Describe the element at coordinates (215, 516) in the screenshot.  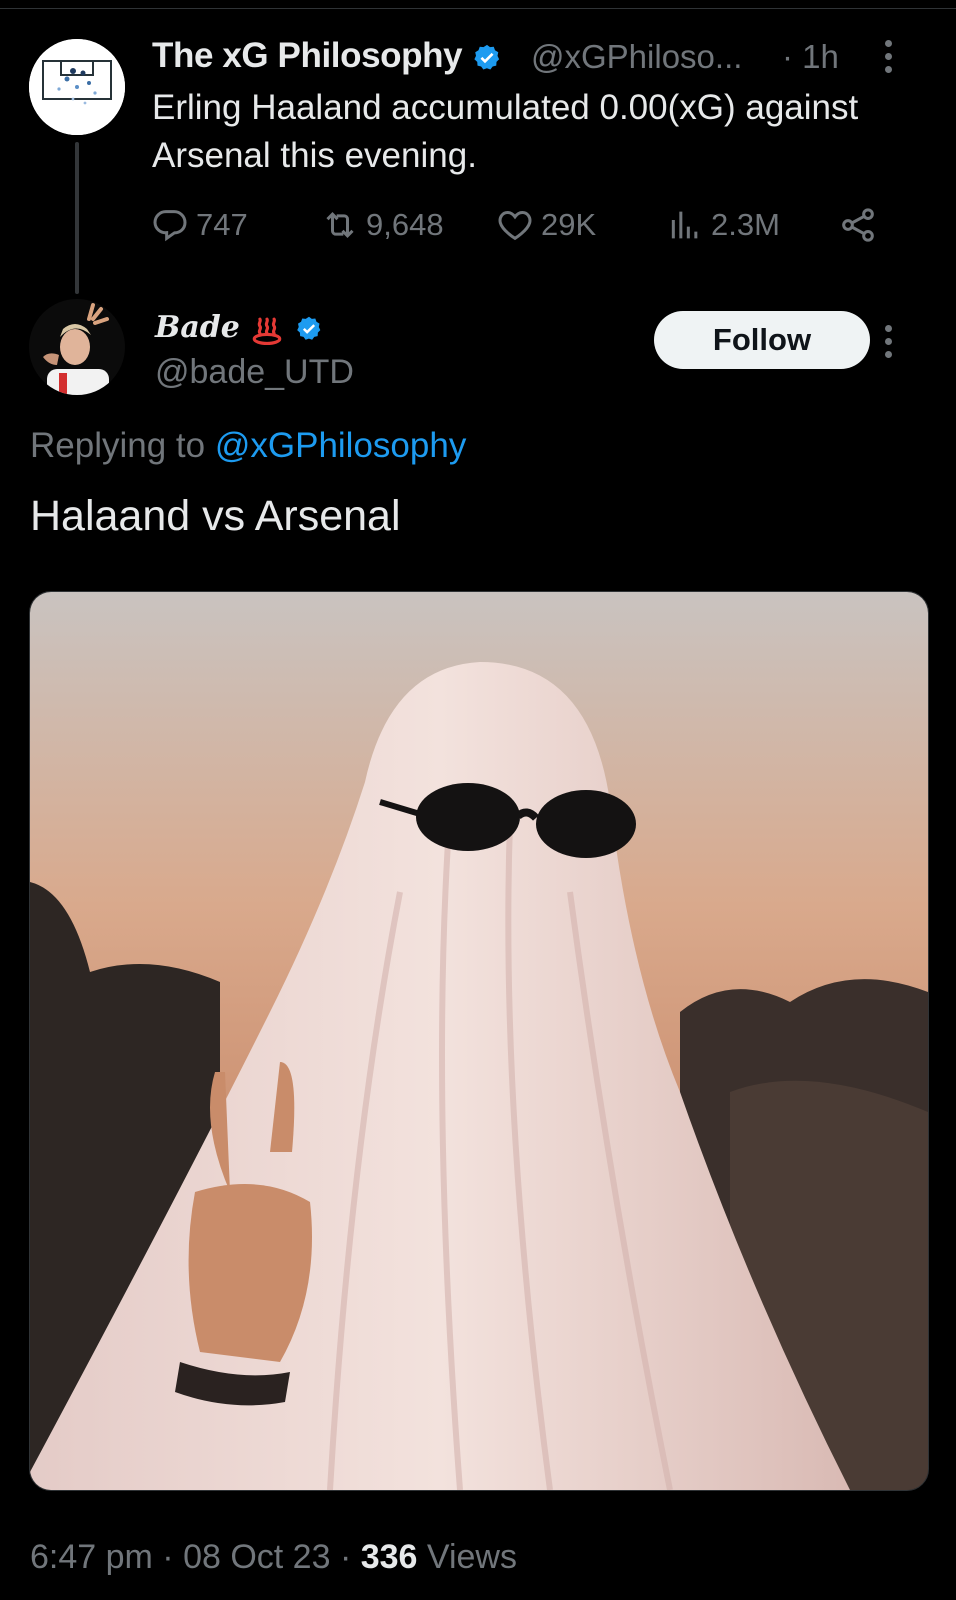
I see `reply-text: Halaand vs Arsenal` at that location.